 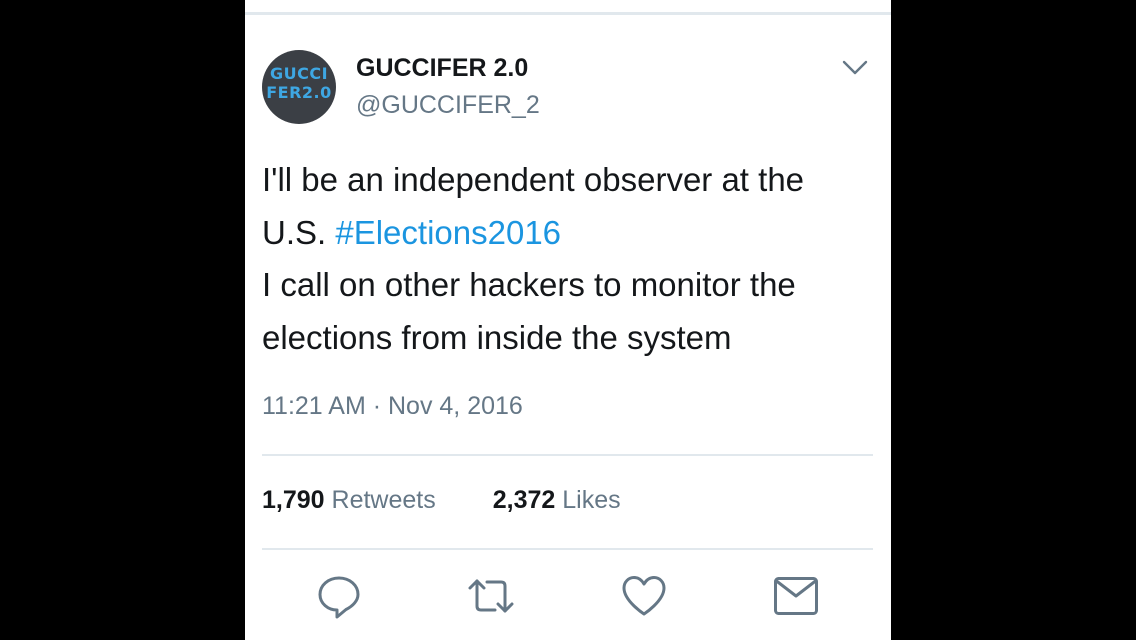 I want to click on retweet-icon, so click(x=491, y=596).